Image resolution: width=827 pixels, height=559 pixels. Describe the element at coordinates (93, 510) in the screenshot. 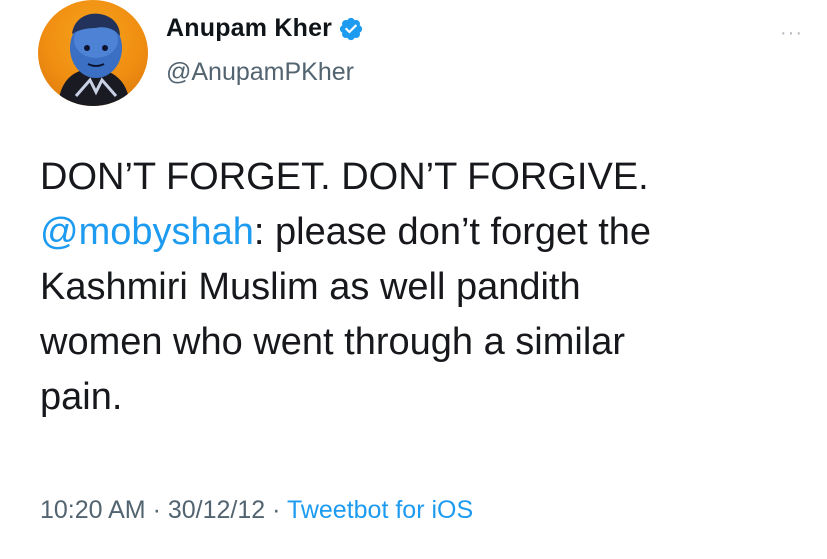

I see `tweet-time: 10:20 AM` at that location.